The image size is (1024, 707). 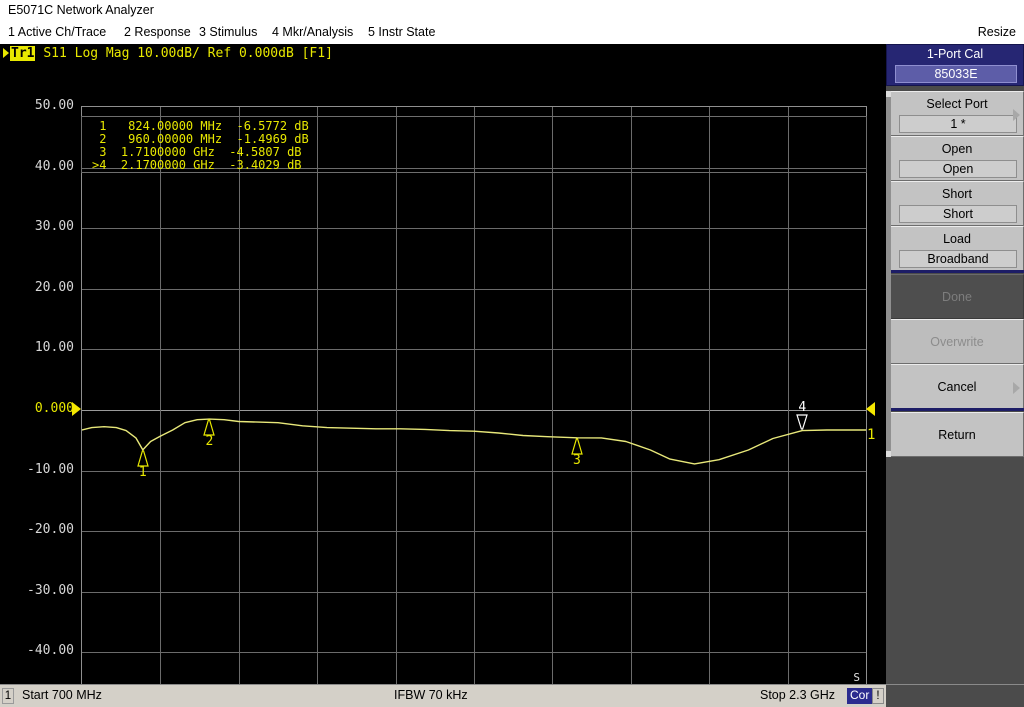 I want to click on title-bar: E5071C Network Analyzer, so click(x=512, y=11).